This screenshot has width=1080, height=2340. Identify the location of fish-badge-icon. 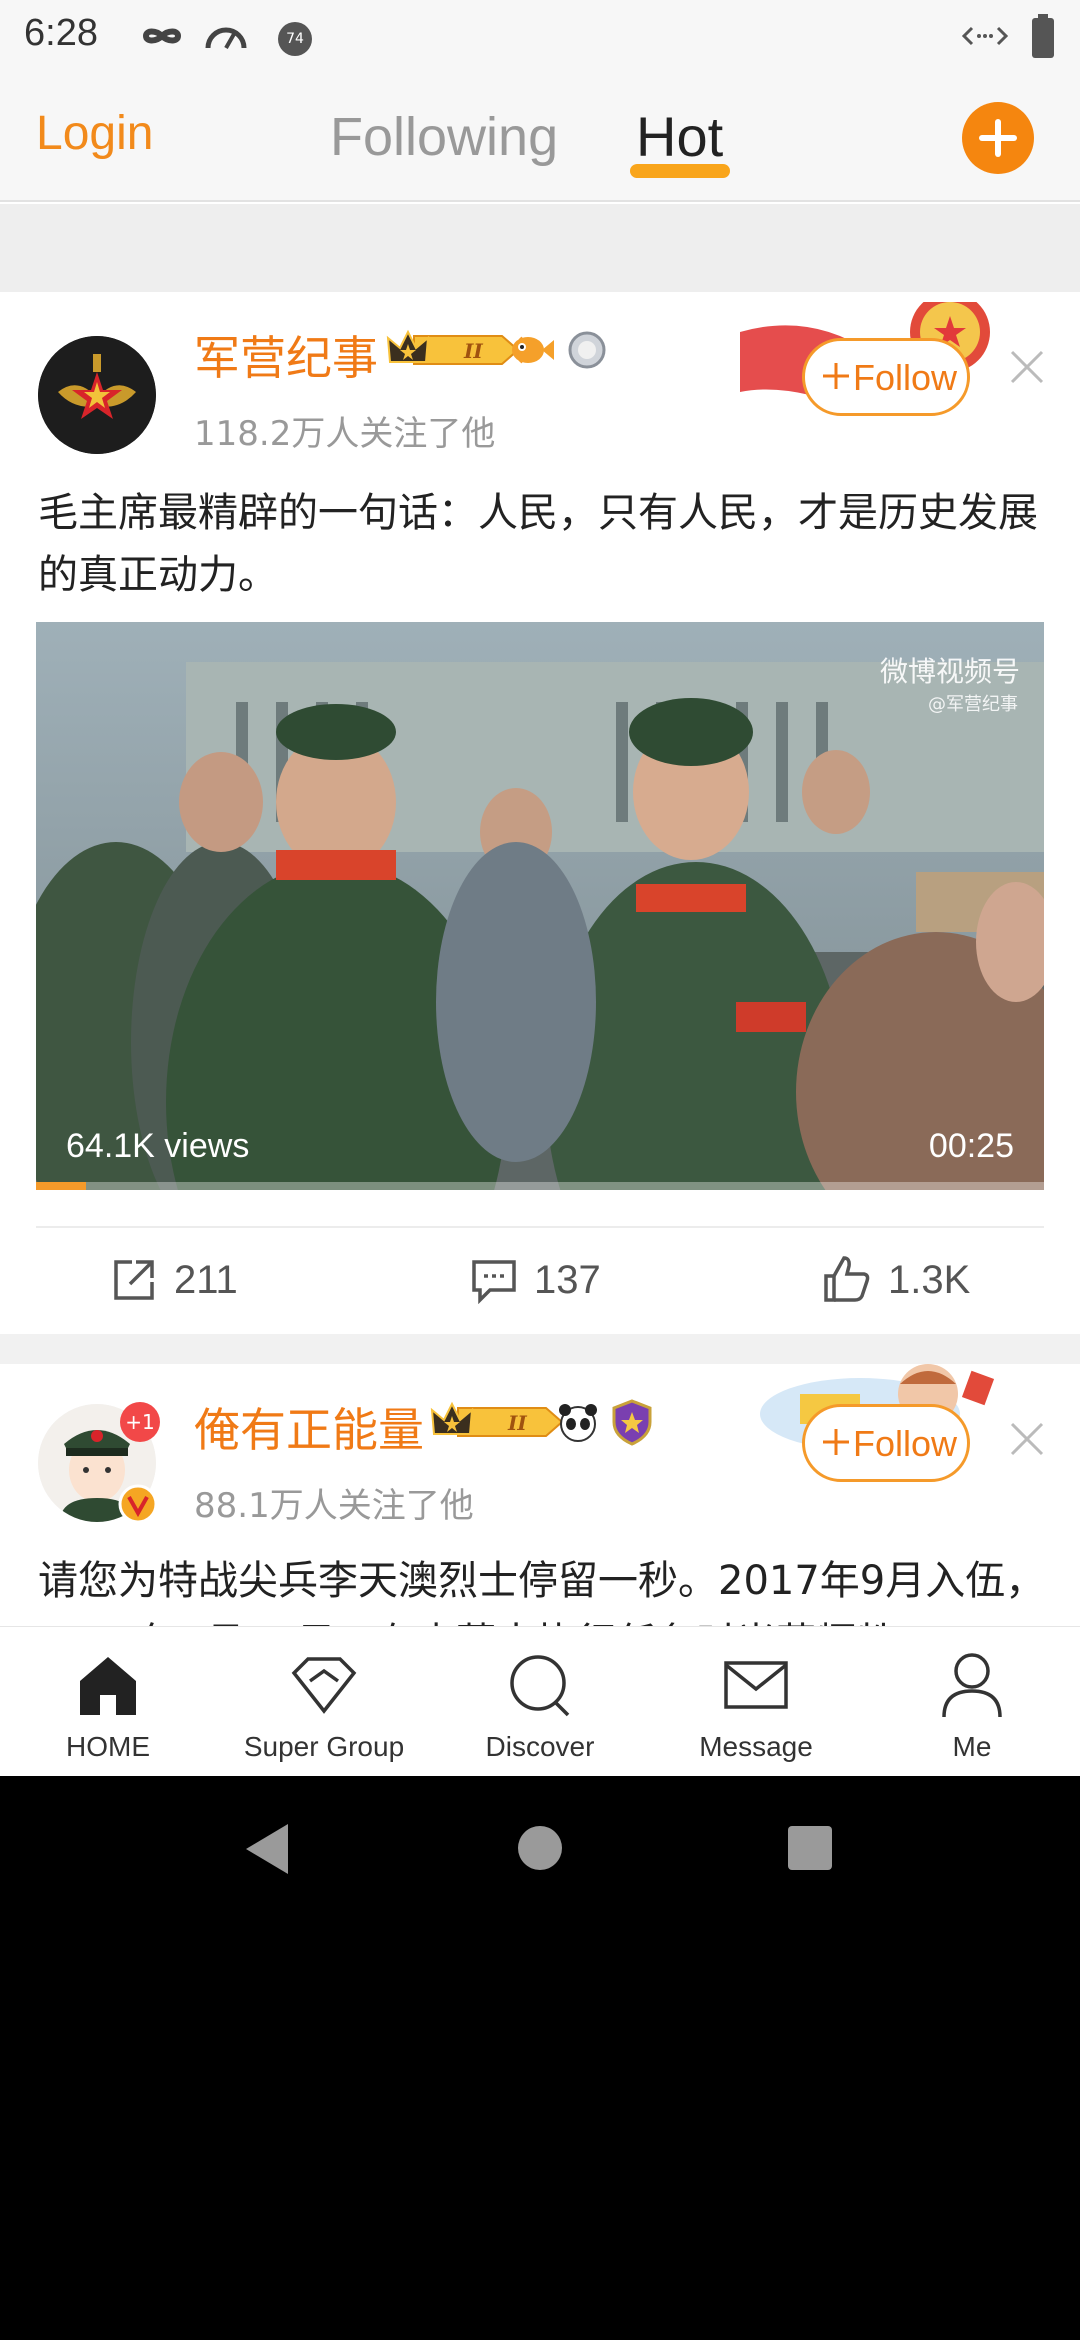
(533, 350).